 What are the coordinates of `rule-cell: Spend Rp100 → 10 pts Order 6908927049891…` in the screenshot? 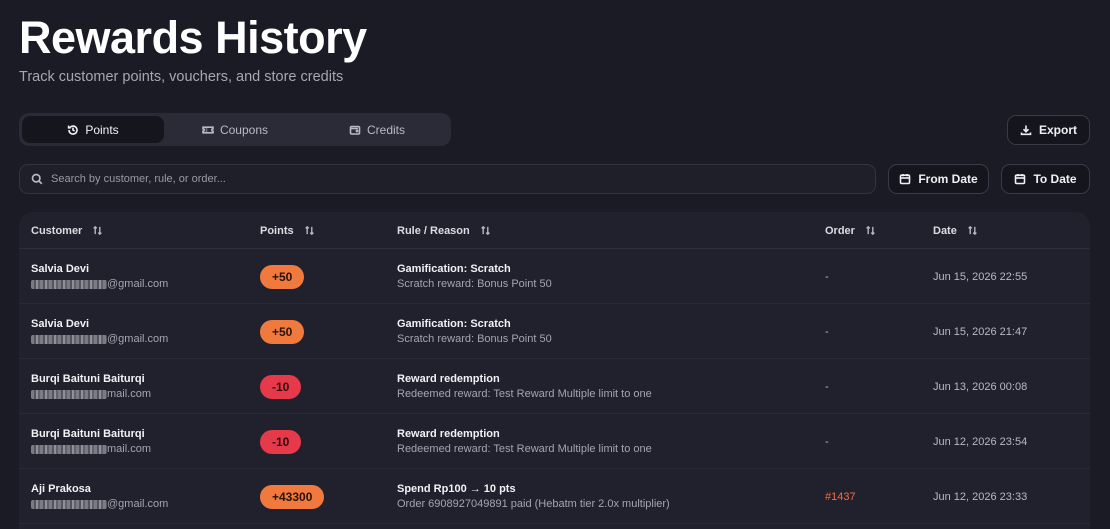 It's located at (533, 496).